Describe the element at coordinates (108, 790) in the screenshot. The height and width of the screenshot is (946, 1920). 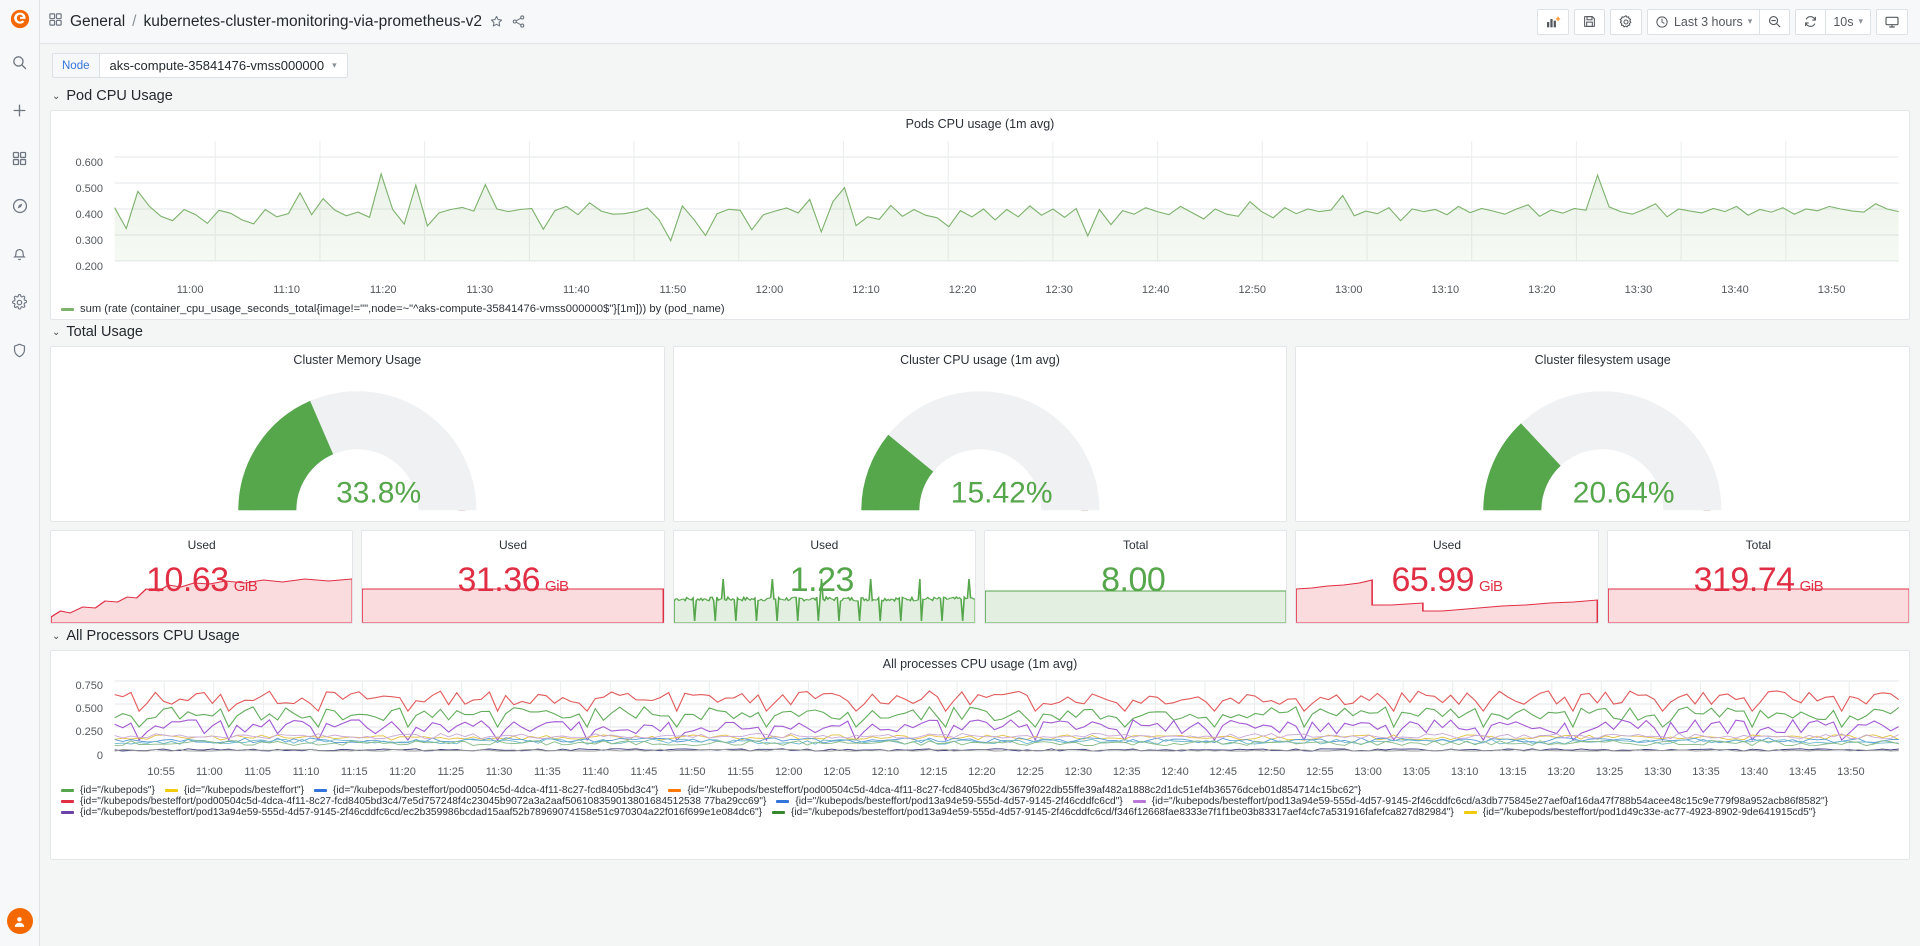
I see `legend-item: {id="/kubepods"}` at that location.